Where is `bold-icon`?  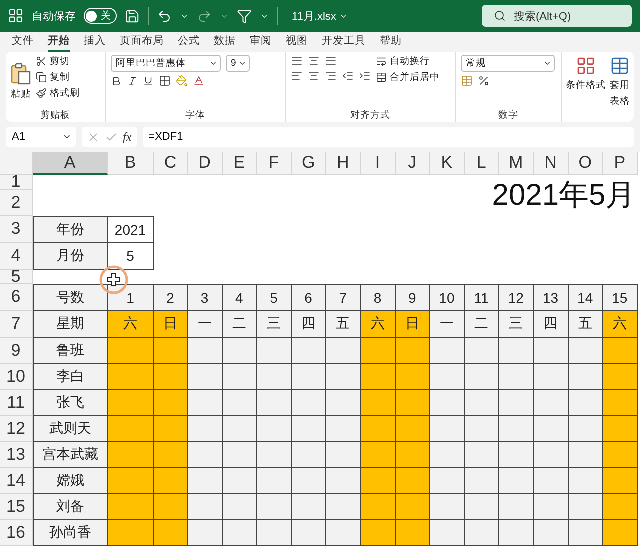 bold-icon is located at coordinates (116, 81).